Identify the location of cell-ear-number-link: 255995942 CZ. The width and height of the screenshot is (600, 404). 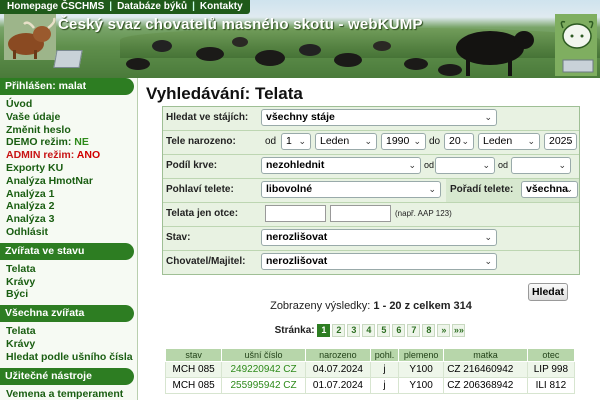
(263, 385).